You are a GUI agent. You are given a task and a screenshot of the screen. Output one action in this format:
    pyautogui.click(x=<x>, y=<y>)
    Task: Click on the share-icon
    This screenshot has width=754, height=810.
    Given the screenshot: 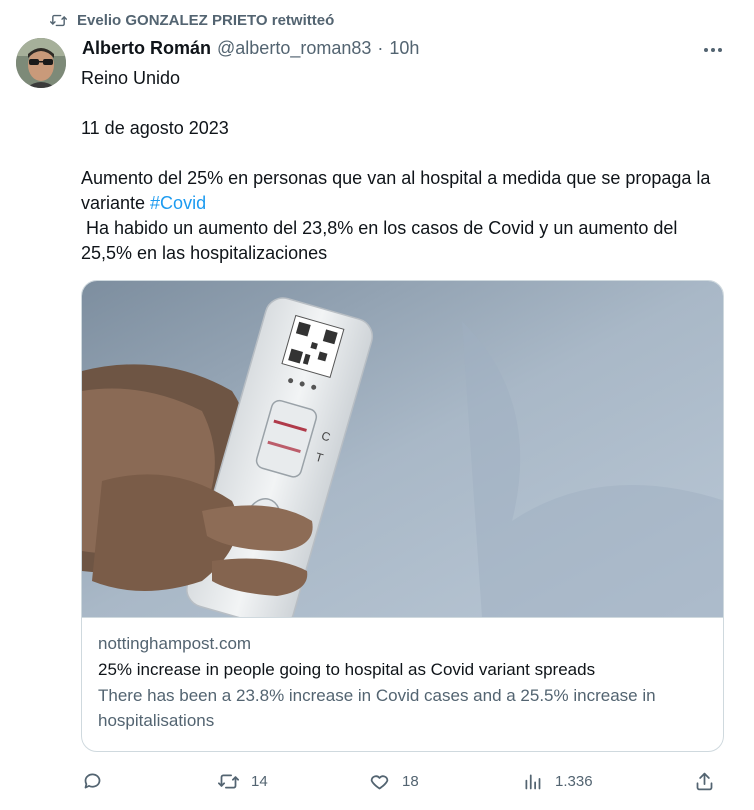 What is the action you would take?
    pyautogui.click(x=704, y=781)
    